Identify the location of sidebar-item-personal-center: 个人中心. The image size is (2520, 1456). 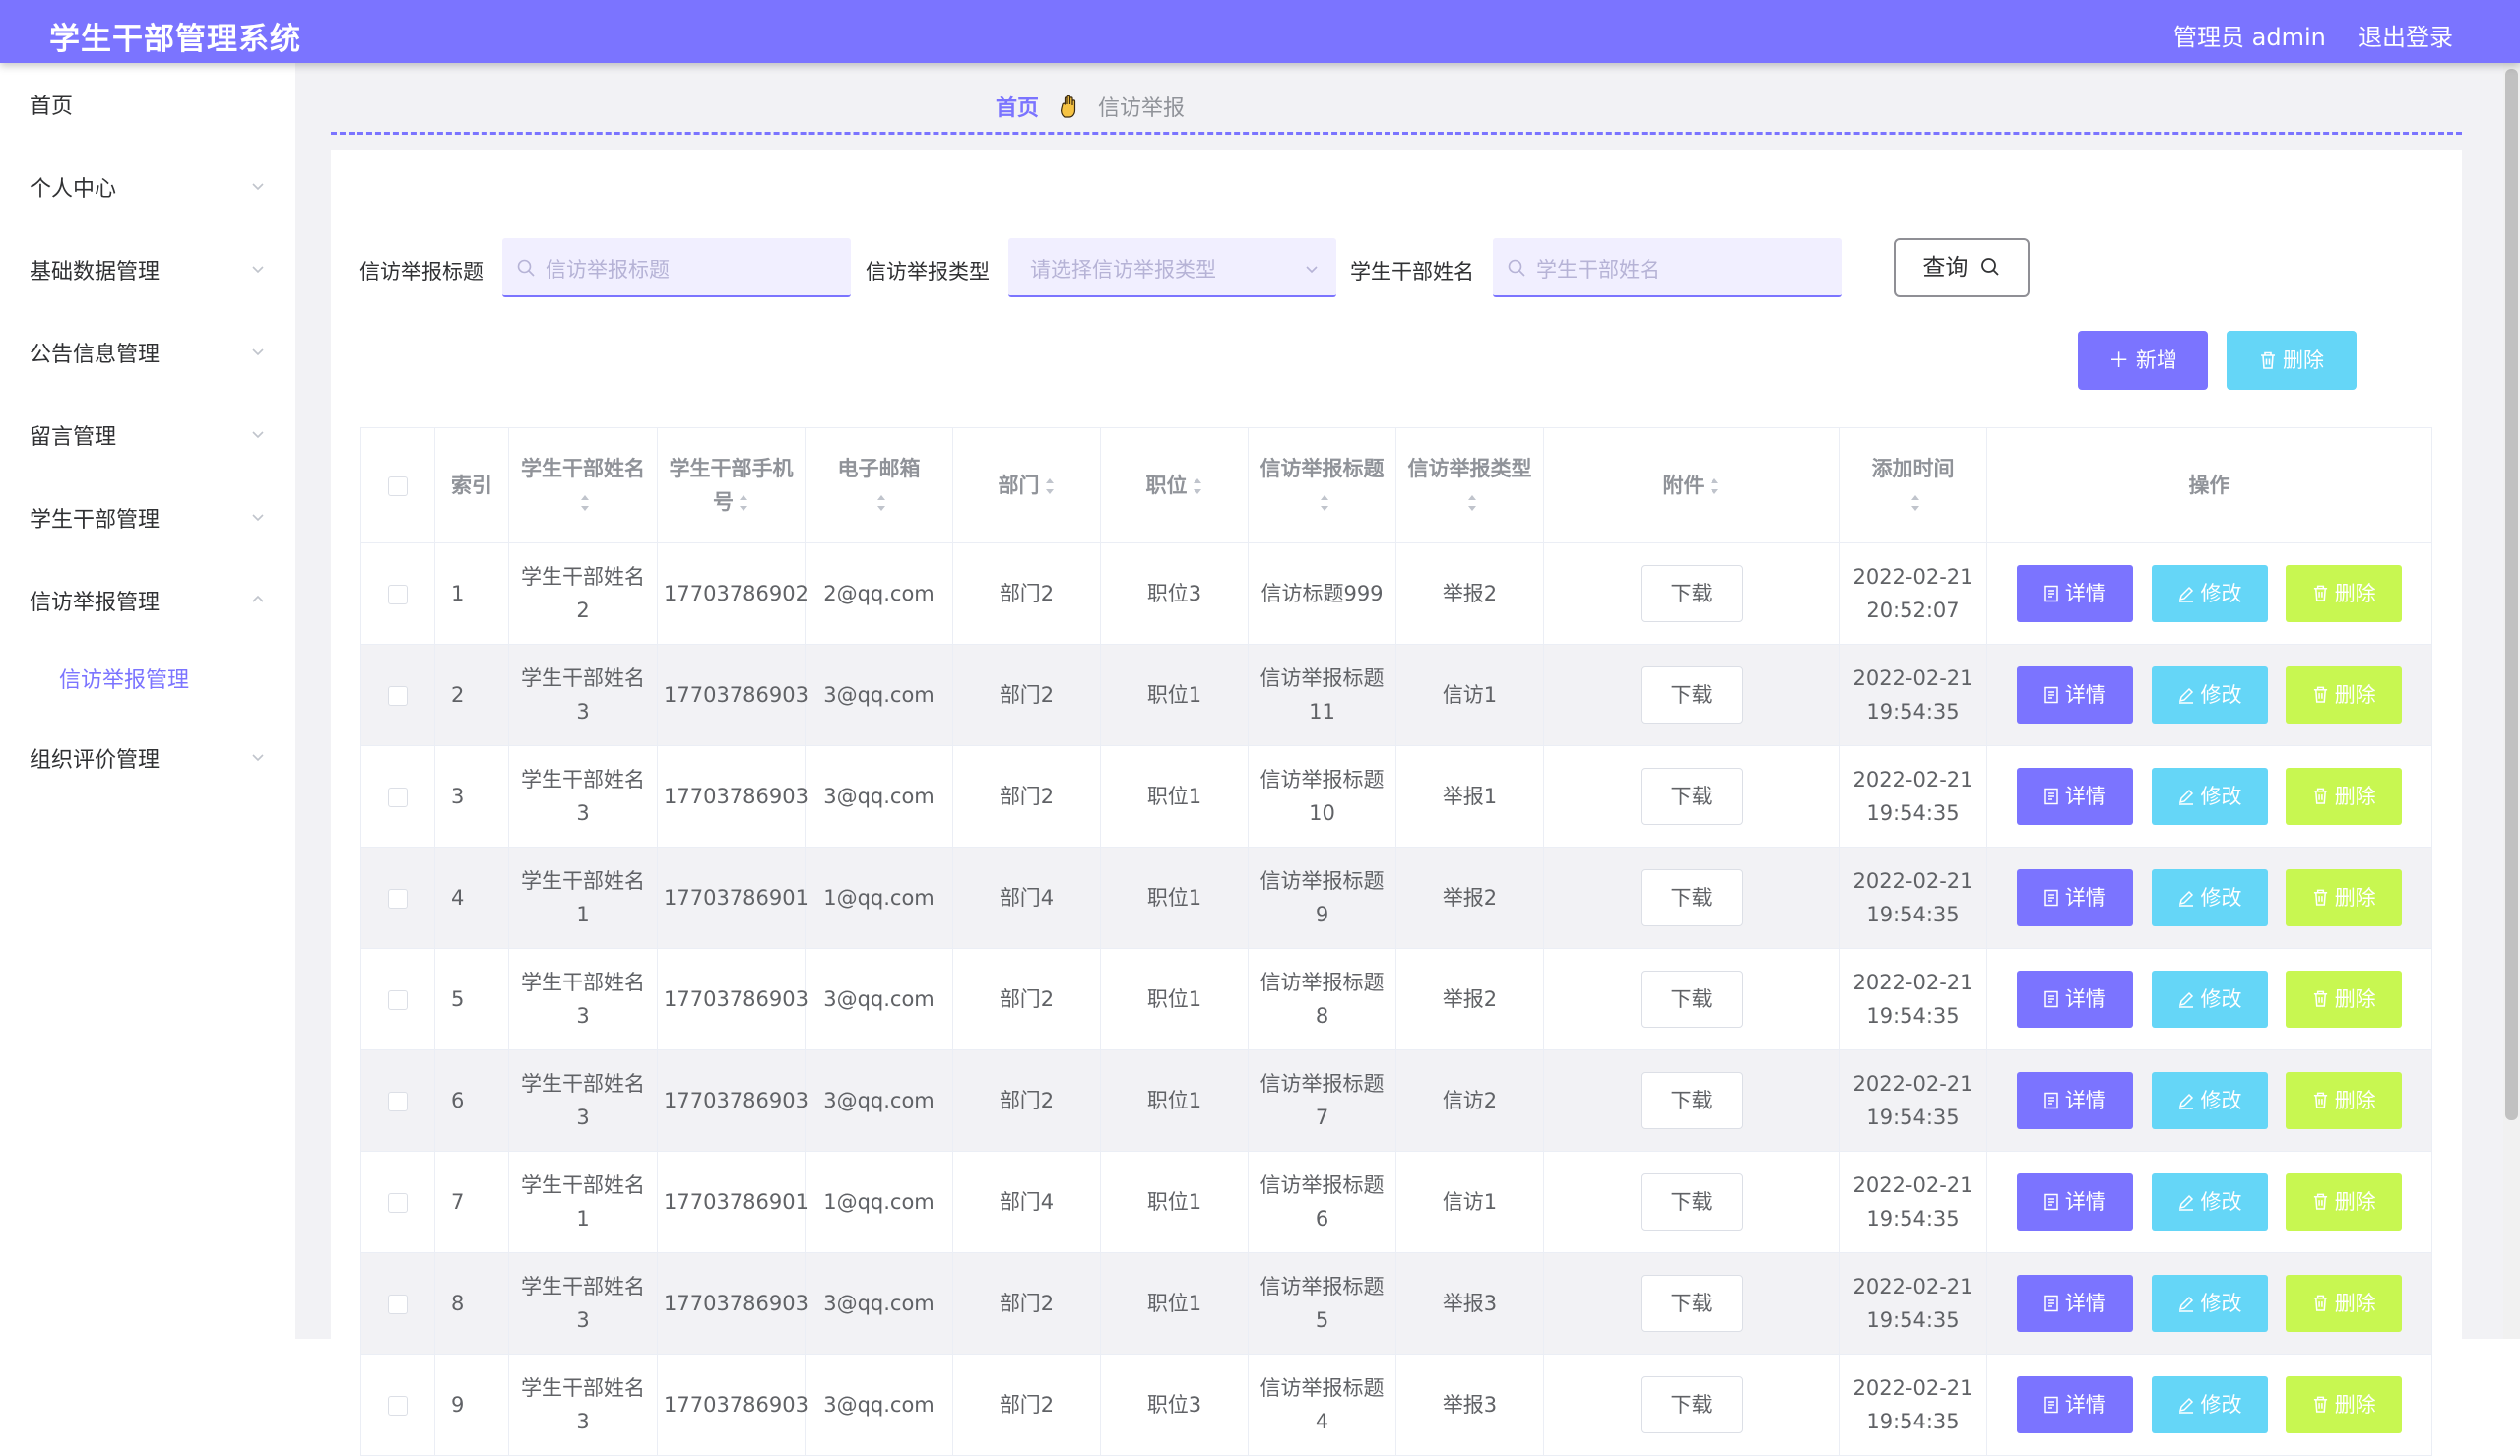
(150, 187).